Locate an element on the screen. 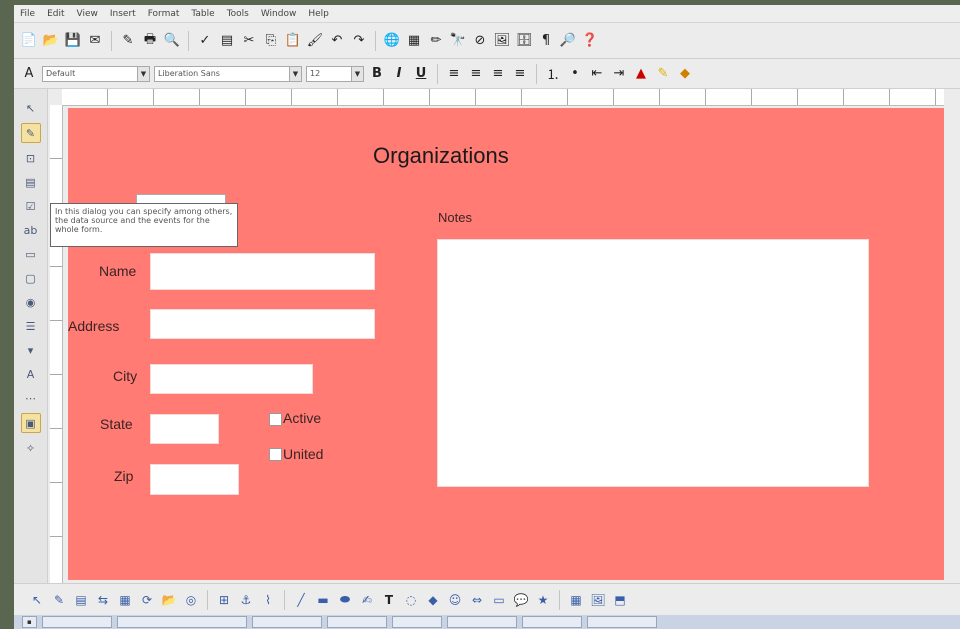  anchor-icon: ⚓ is located at coordinates (246, 600).